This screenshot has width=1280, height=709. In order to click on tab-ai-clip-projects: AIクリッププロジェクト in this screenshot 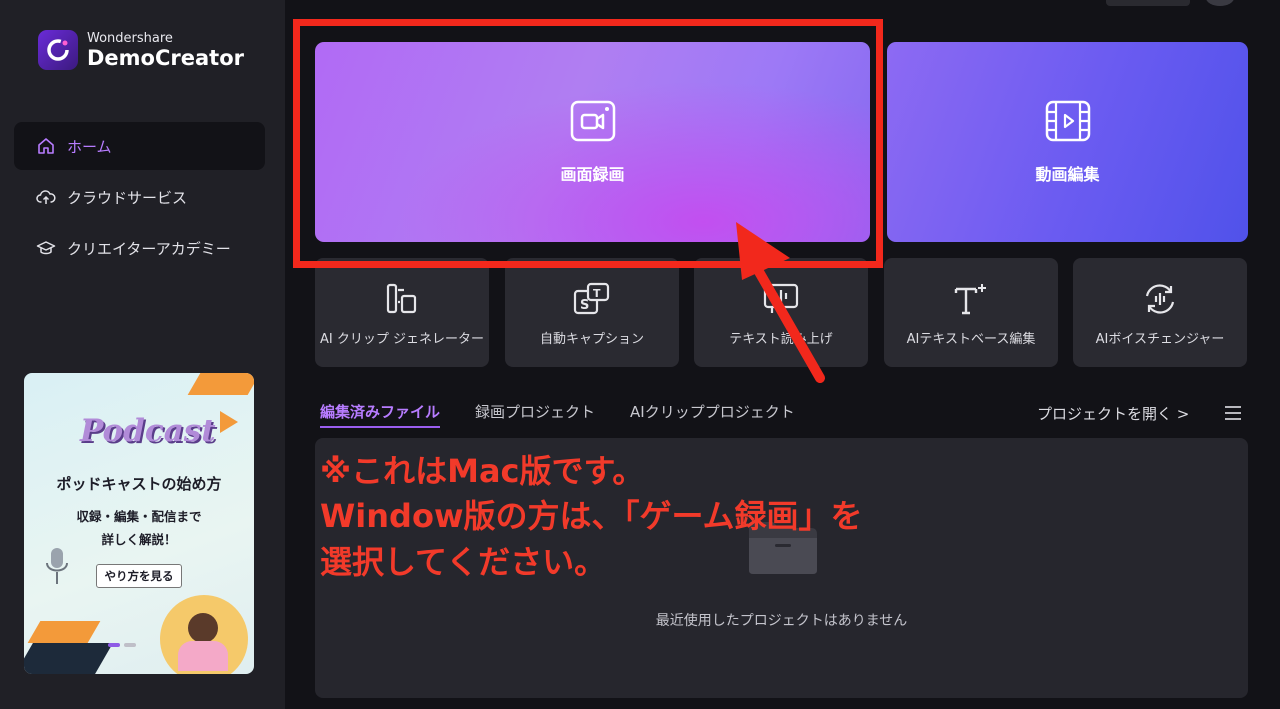, I will do `click(712, 414)`.